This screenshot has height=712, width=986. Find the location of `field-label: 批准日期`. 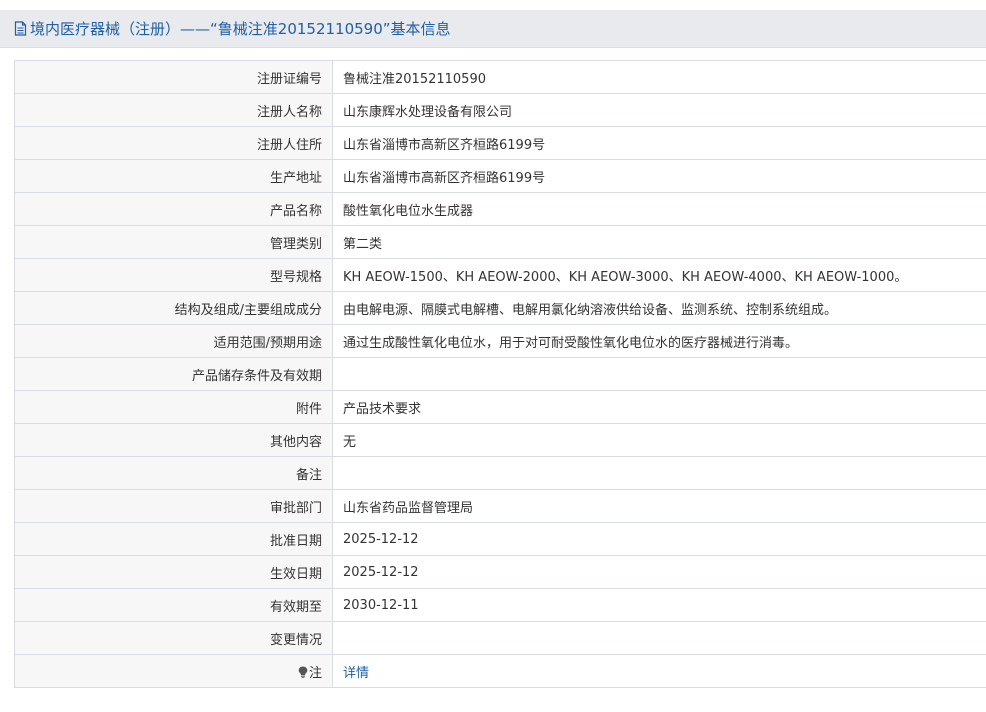

field-label: 批准日期 is located at coordinates (173, 539).